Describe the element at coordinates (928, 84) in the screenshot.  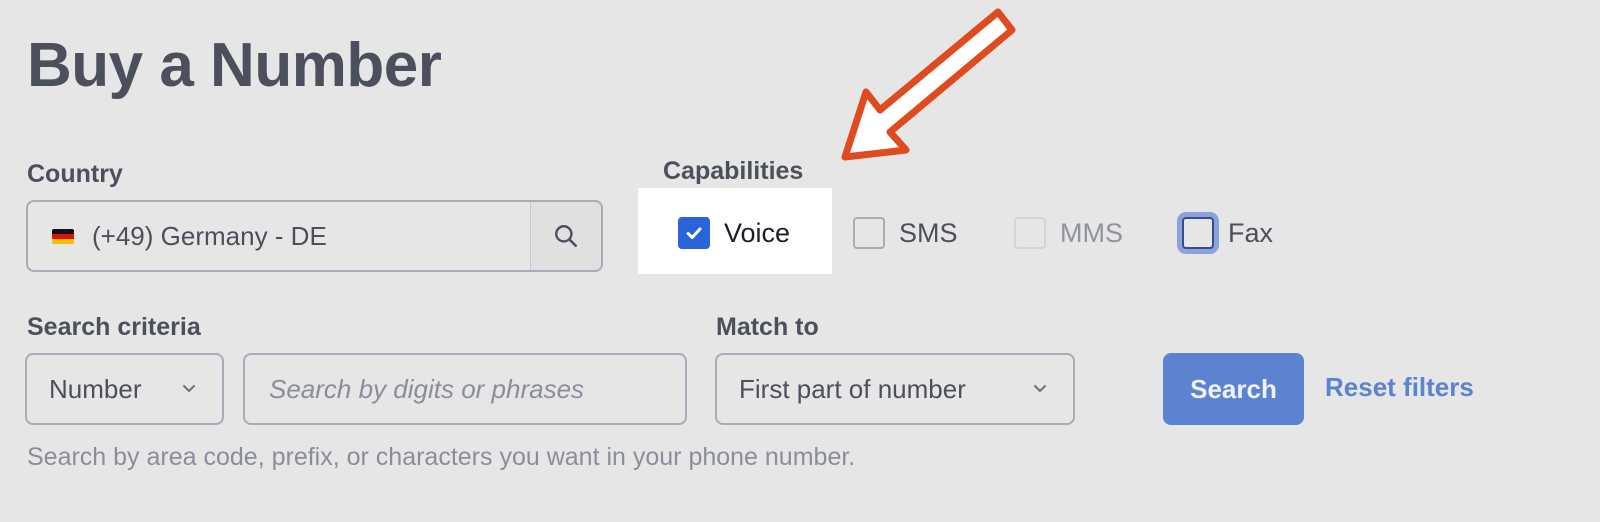
I see `arrow-shape` at that location.